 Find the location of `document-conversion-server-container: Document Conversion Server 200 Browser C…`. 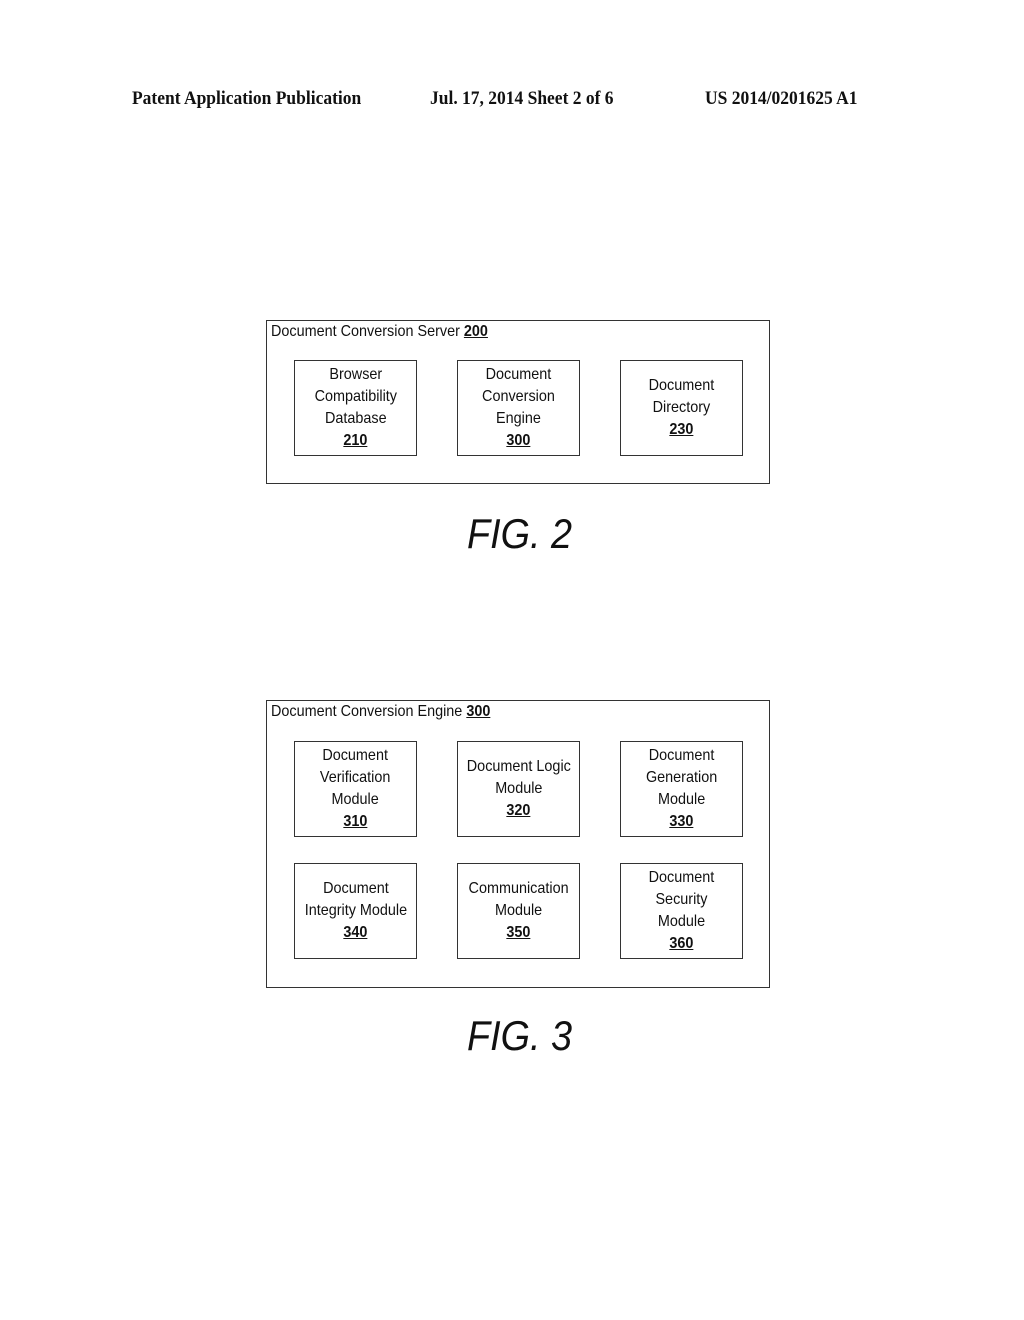

document-conversion-server-container: Document Conversion Server 200 Browser C… is located at coordinates (518, 402).